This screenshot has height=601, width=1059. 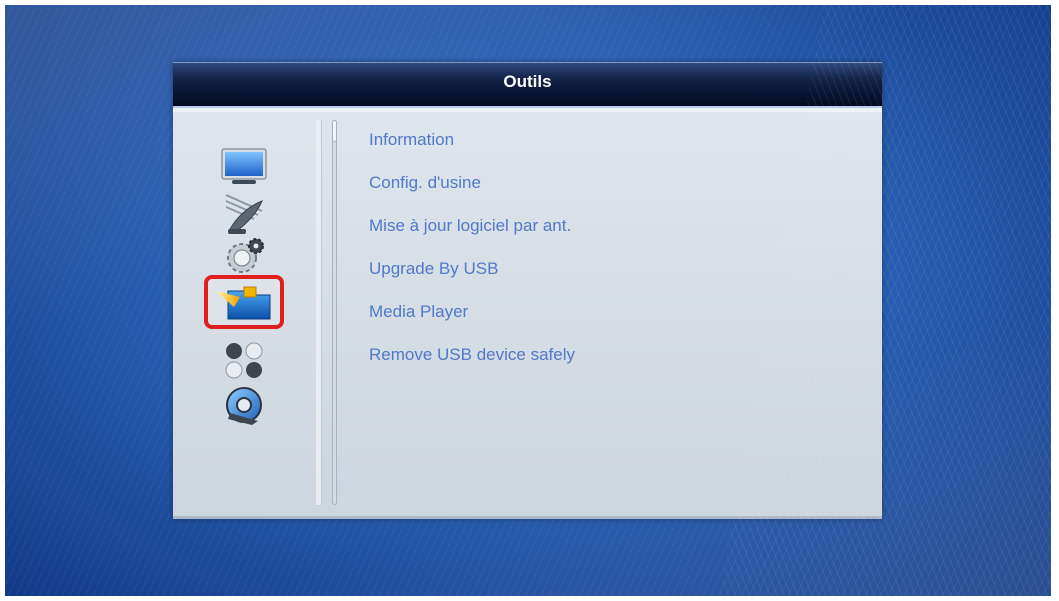 I want to click on game-balls-icon, so click(x=244, y=360).